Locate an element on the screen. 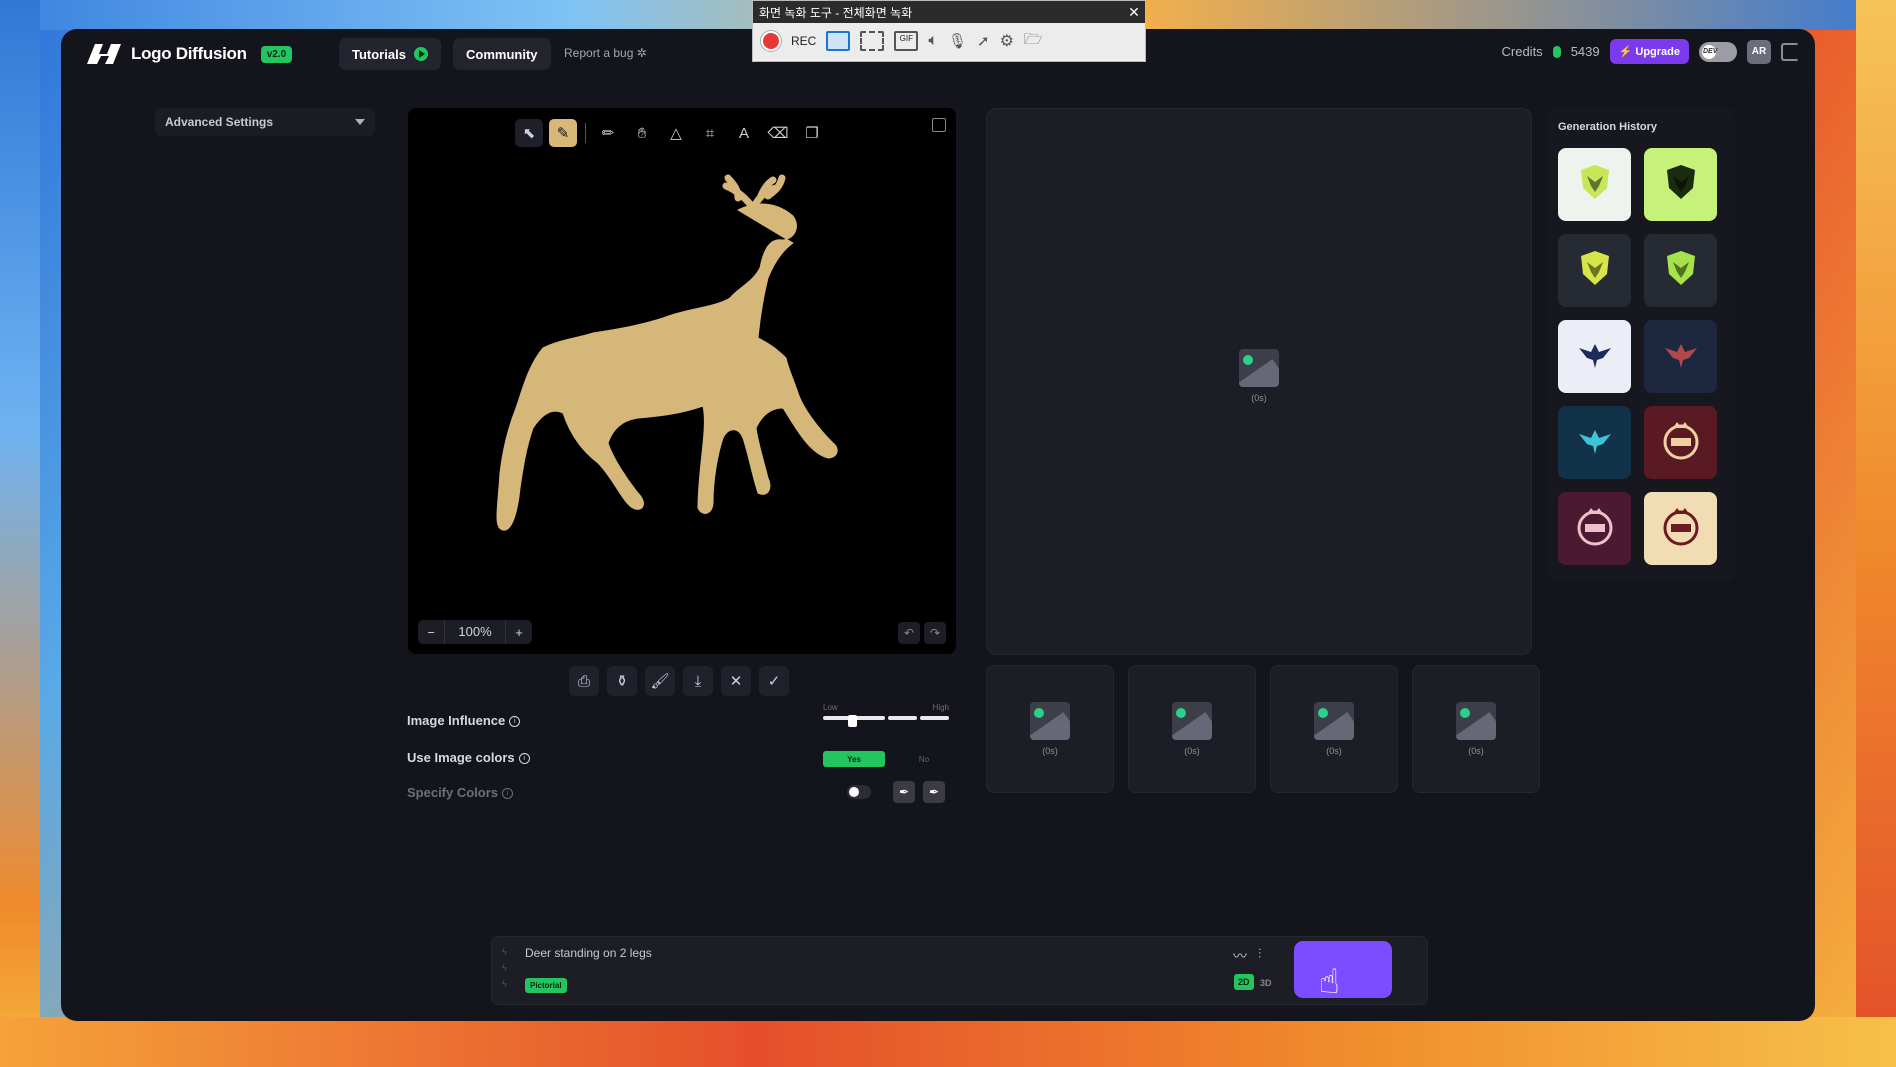 The height and width of the screenshot is (1067, 1896). rec-label: REC is located at coordinates (803, 41).